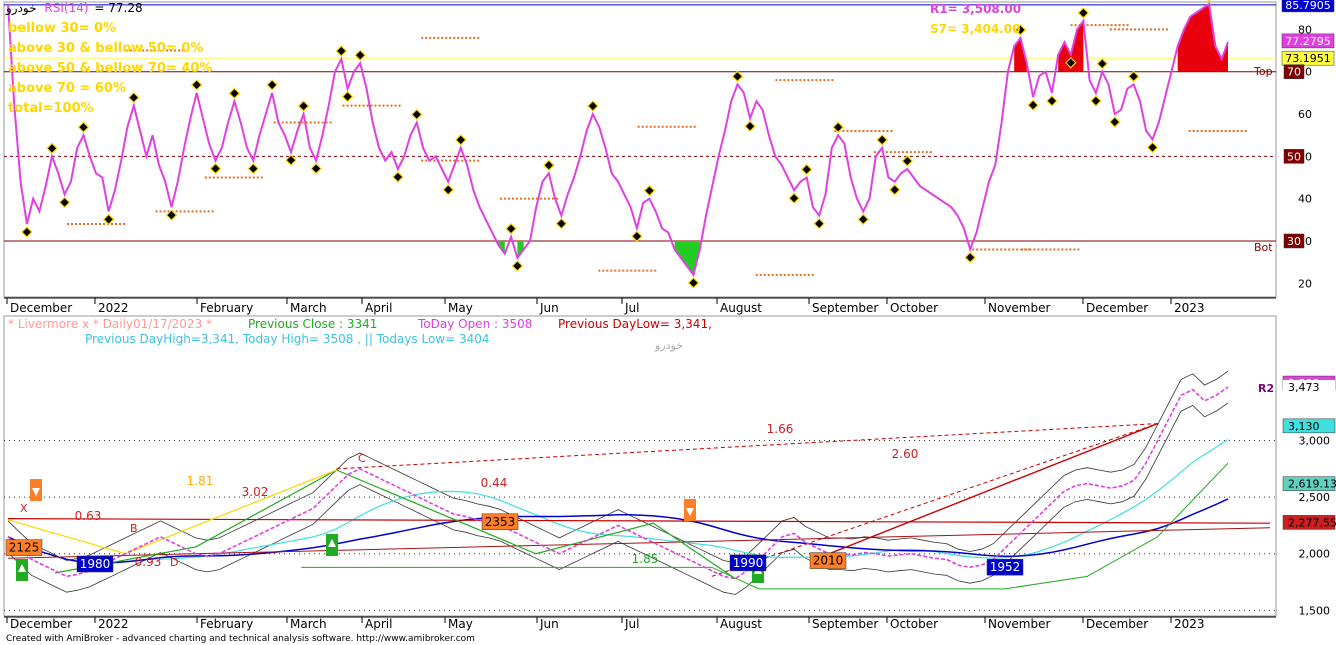 The height and width of the screenshot is (645, 1336). Describe the element at coordinates (1189, 308) in the screenshot. I see `rsi-month-13: 2023` at that location.